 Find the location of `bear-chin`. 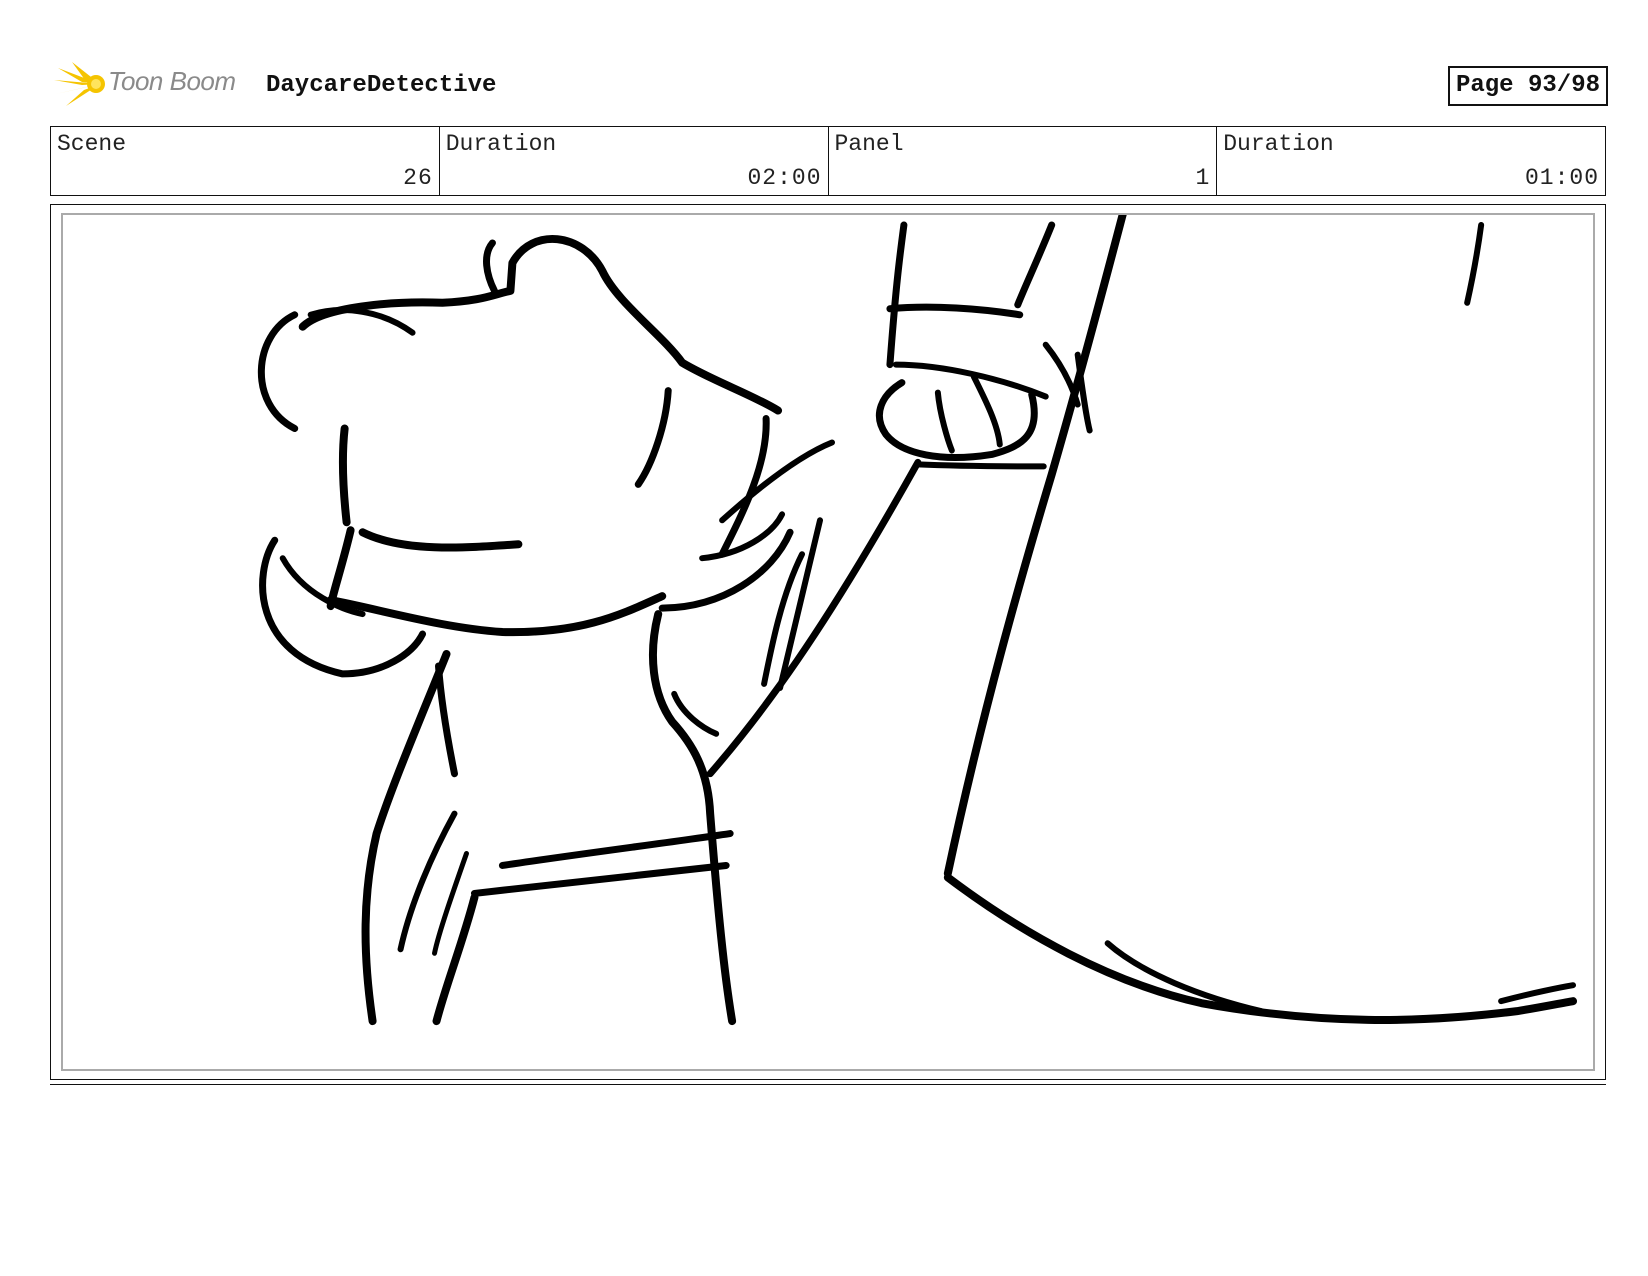

bear-chin is located at coordinates (496, 614).